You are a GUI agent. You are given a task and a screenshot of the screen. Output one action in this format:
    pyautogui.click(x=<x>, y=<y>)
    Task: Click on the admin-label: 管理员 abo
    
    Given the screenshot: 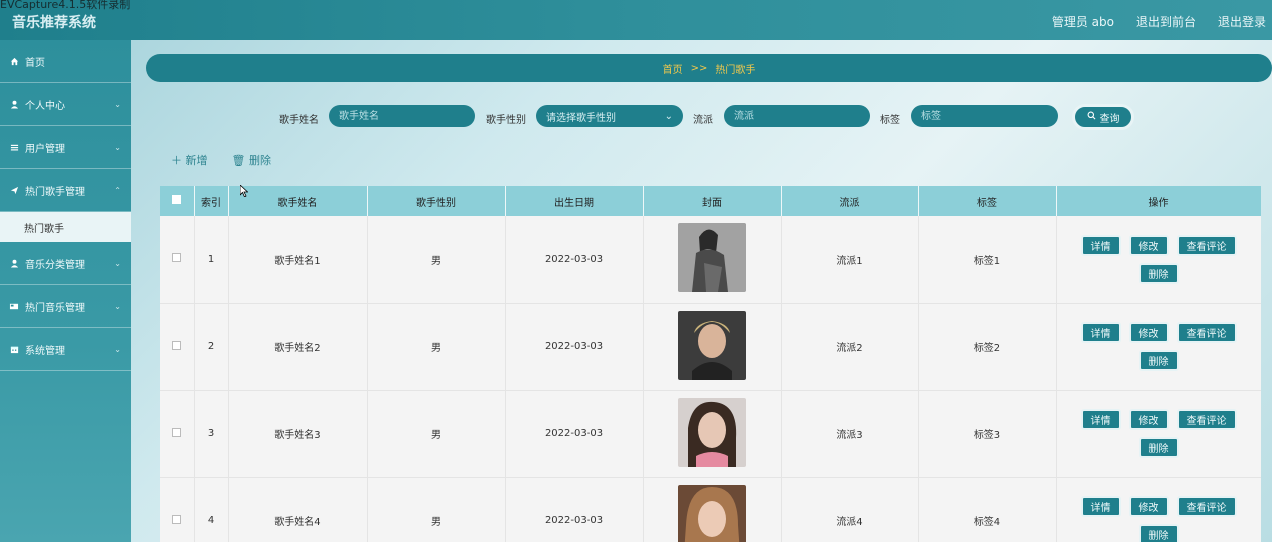 What is the action you would take?
    pyautogui.click(x=1082, y=22)
    